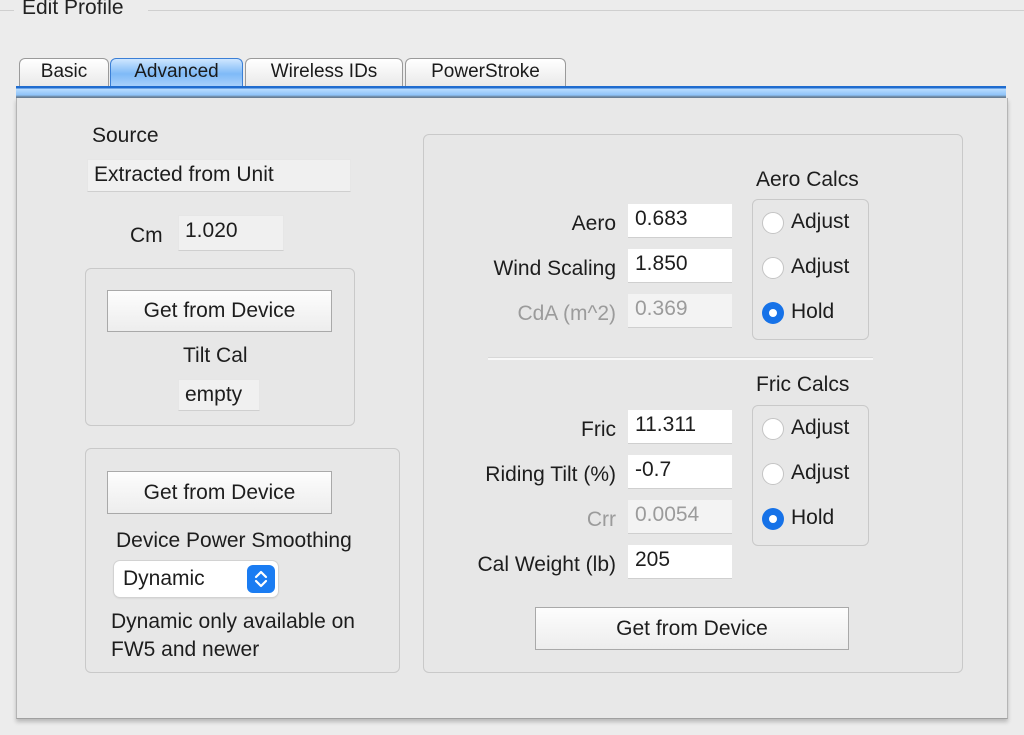 The height and width of the screenshot is (735, 1024). What do you see at coordinates (231, 233) in the screenshot?
I see `cm-value: 1.020` at bounding box center [231, 233].